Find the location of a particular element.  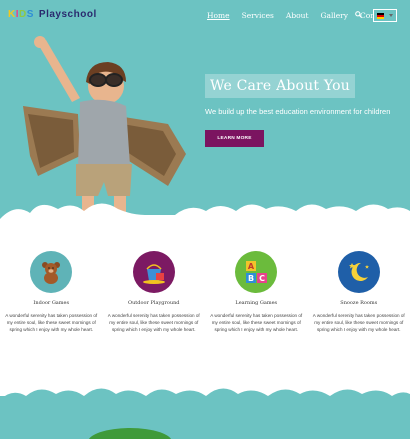

german-flag-icon is located at coordinates (380, 15).